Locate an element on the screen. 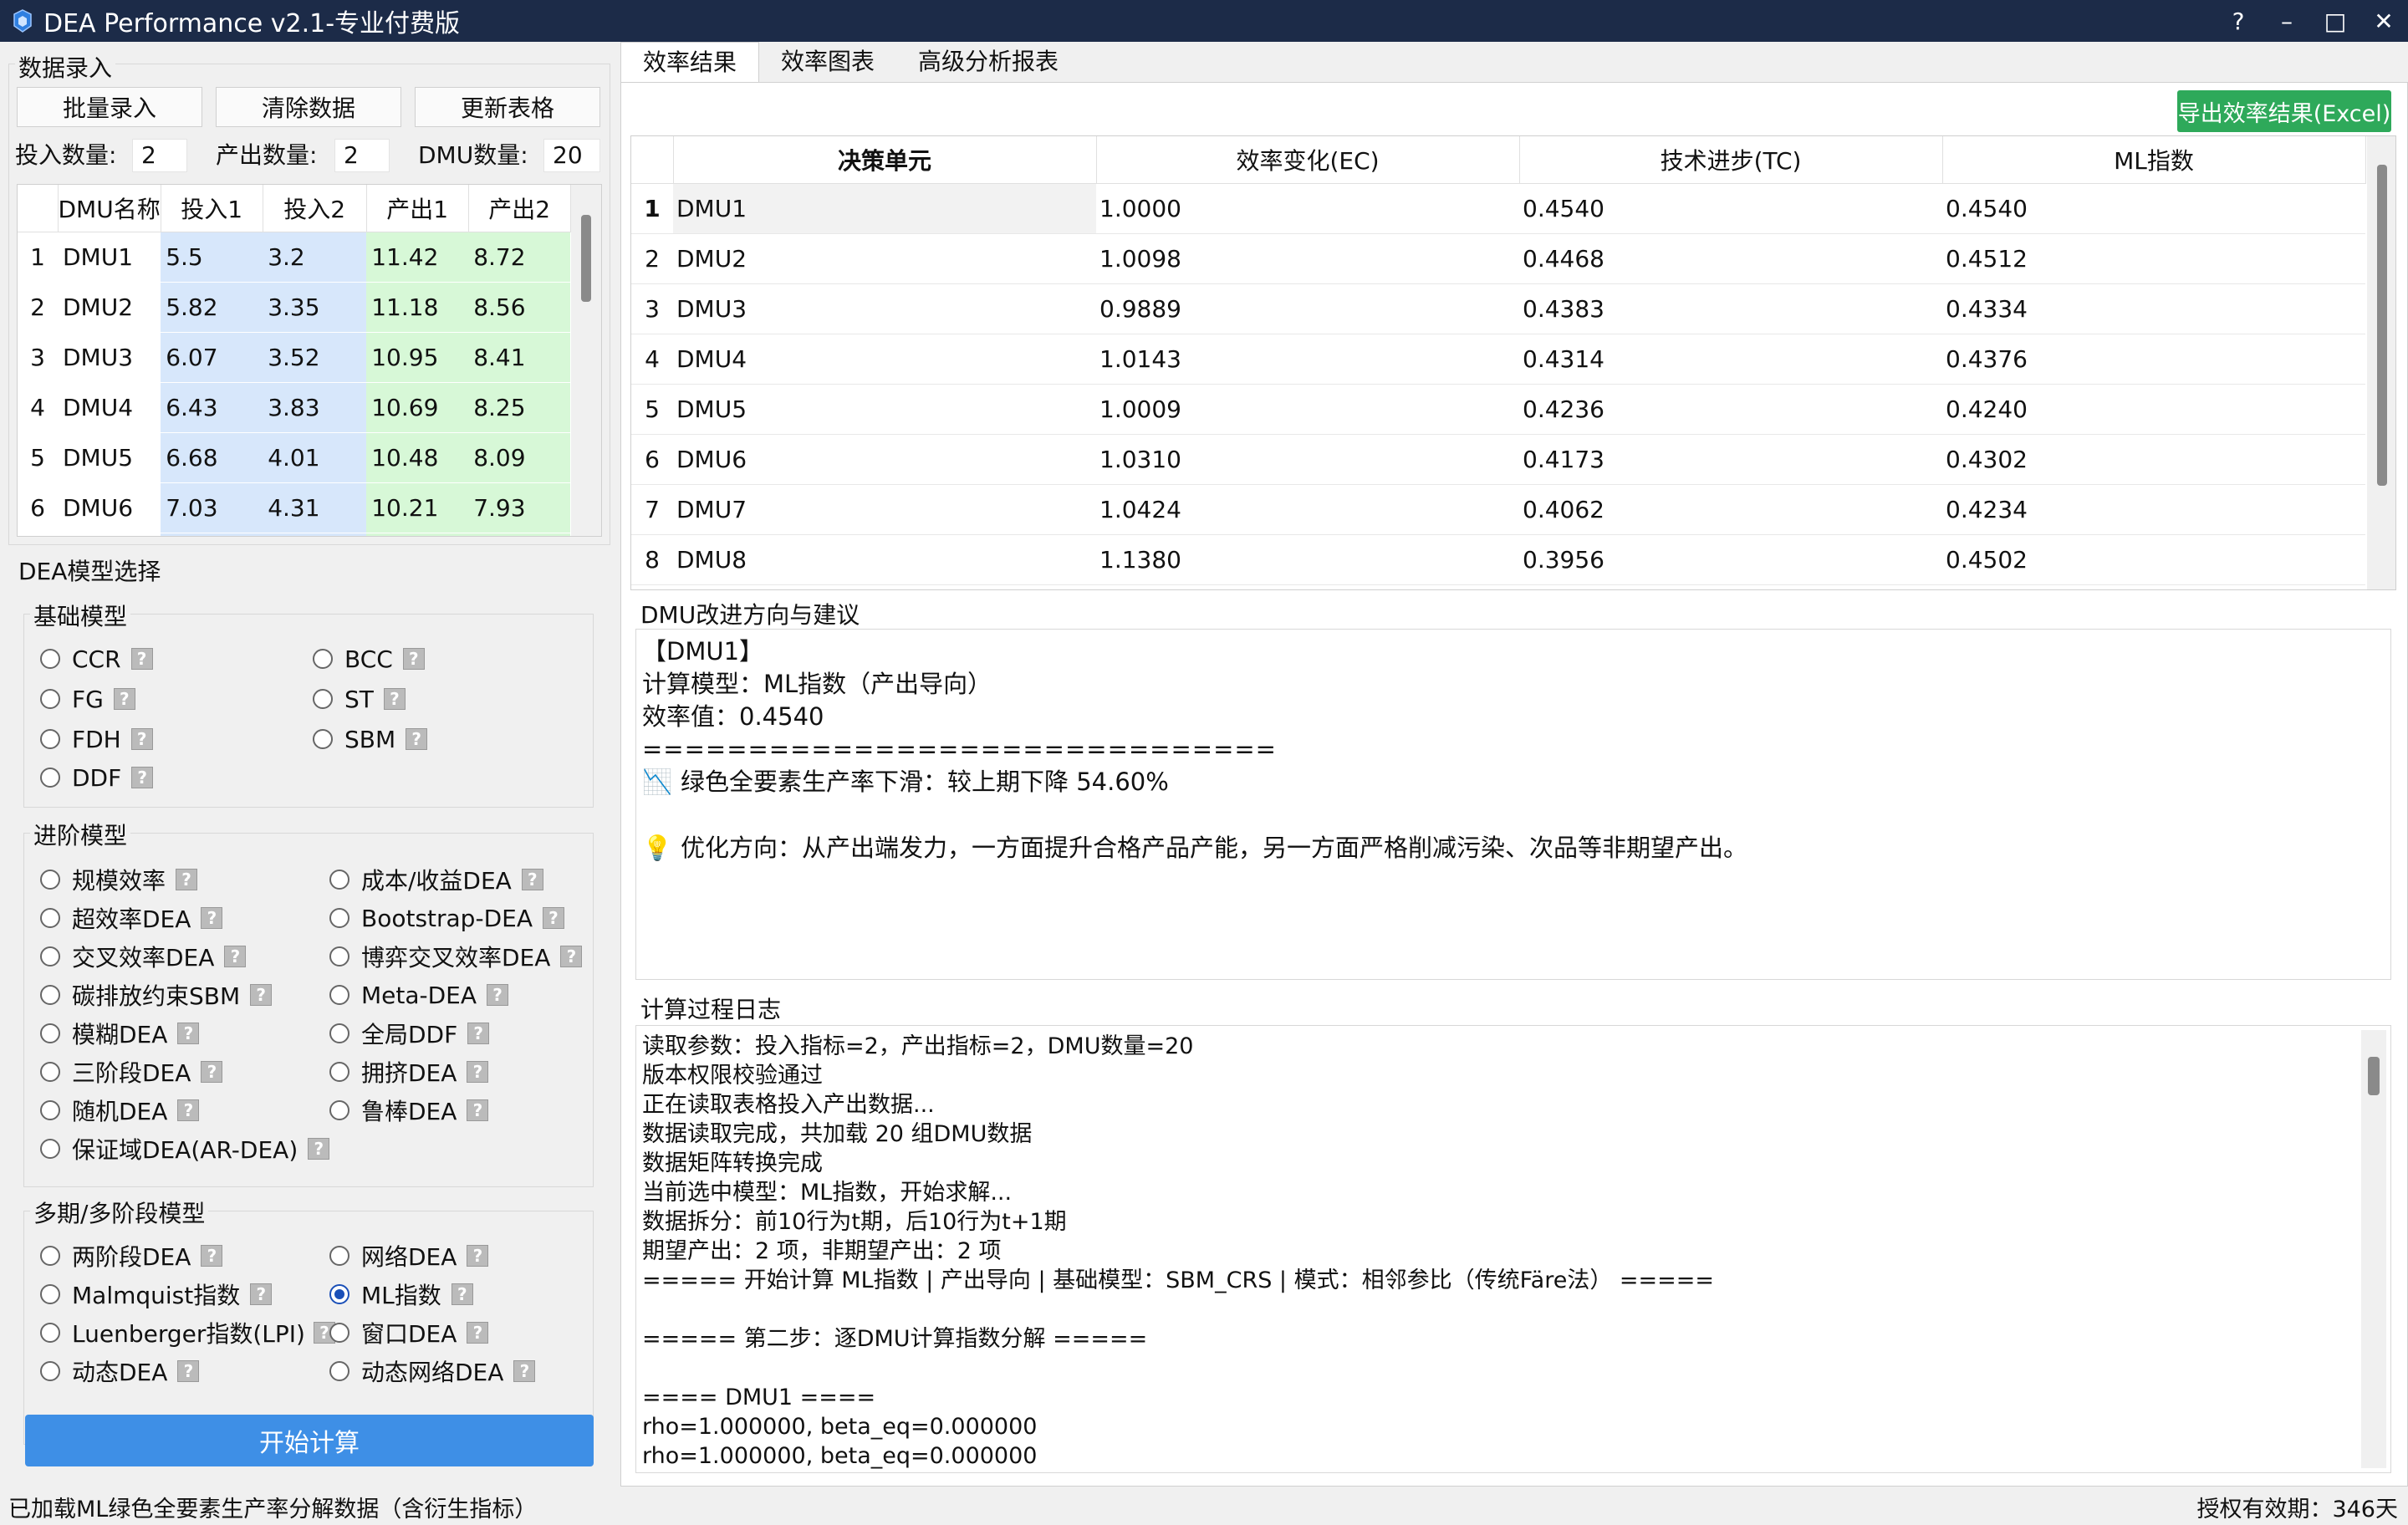 This screenshot has width=2408, height=1525. tc-cell: 0.4314 is located at coordinates (1730, 359).